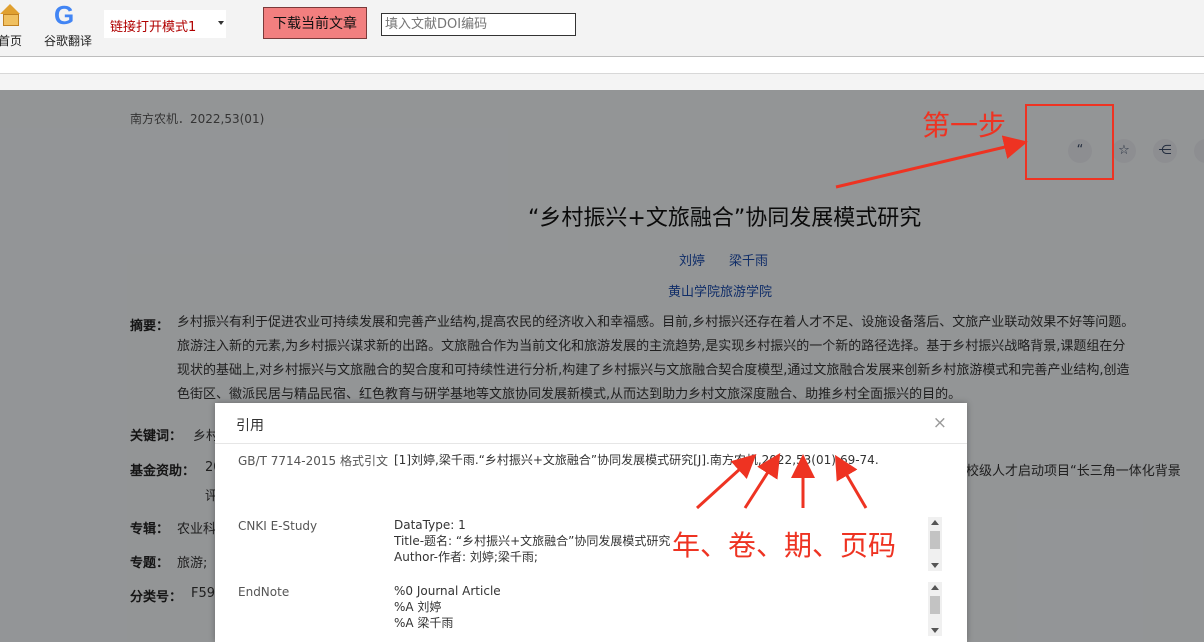 This screenshot has width=1204, height=642. What do you see at coordinates (931, 162) in the screenshot?
I see `arrow-to-cite` at bounding box center [931, 162].